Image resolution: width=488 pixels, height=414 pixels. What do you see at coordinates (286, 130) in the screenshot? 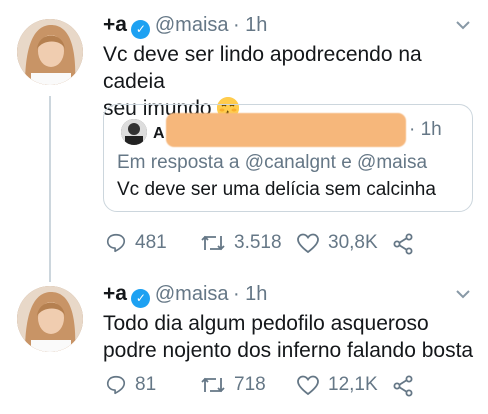
I see `redaction-overlay` at bounding box center [286, 130].